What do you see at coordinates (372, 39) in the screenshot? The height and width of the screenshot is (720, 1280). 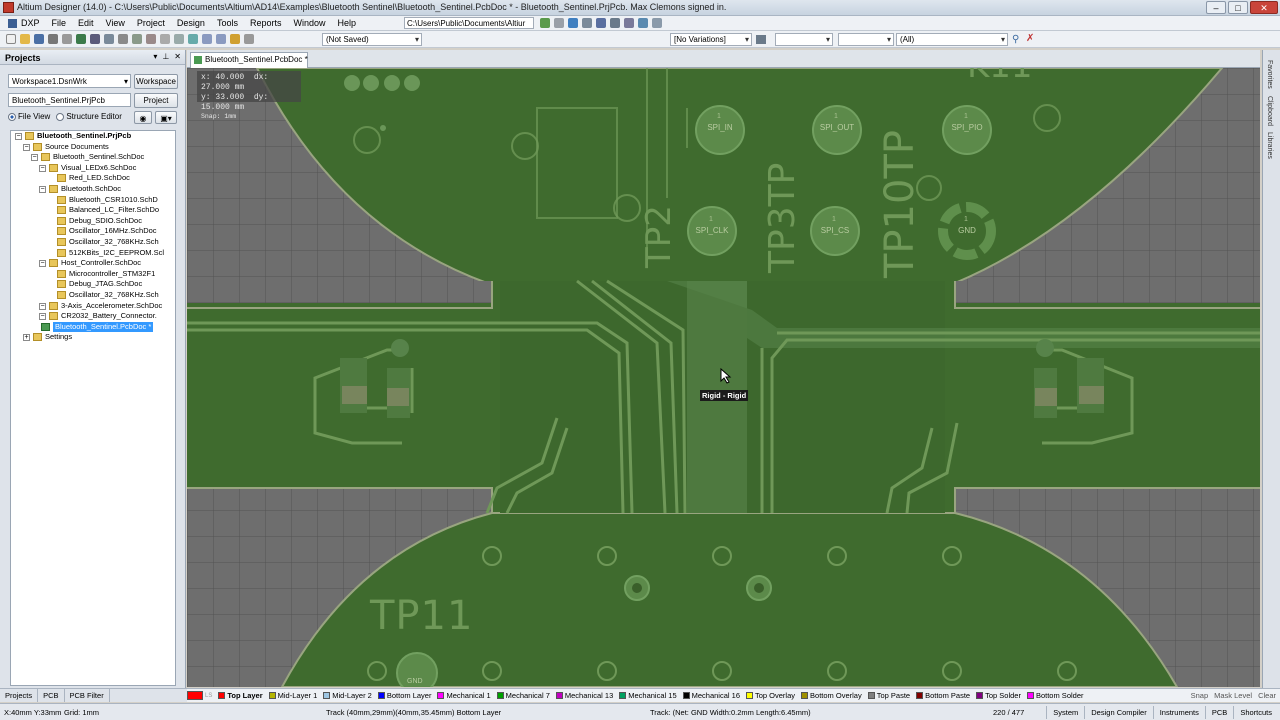 I see `saved-state-combo: (Not Saved)` at bounding box center [372, 39].